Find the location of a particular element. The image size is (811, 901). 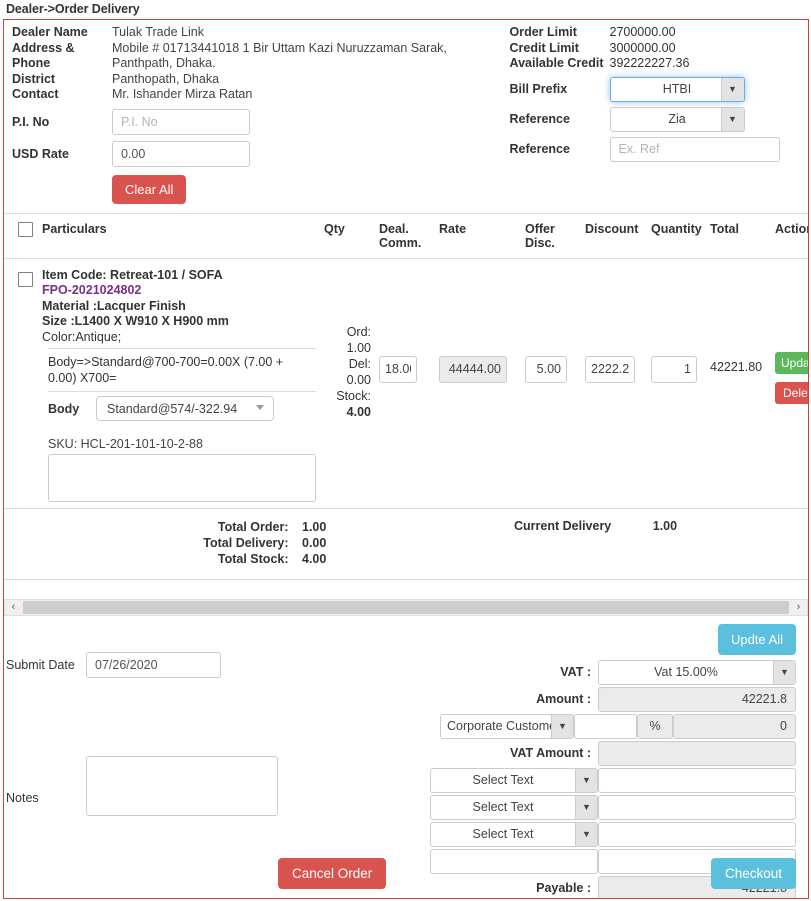

reference-select: Zia ▼ is located at coordinates (677, 119).